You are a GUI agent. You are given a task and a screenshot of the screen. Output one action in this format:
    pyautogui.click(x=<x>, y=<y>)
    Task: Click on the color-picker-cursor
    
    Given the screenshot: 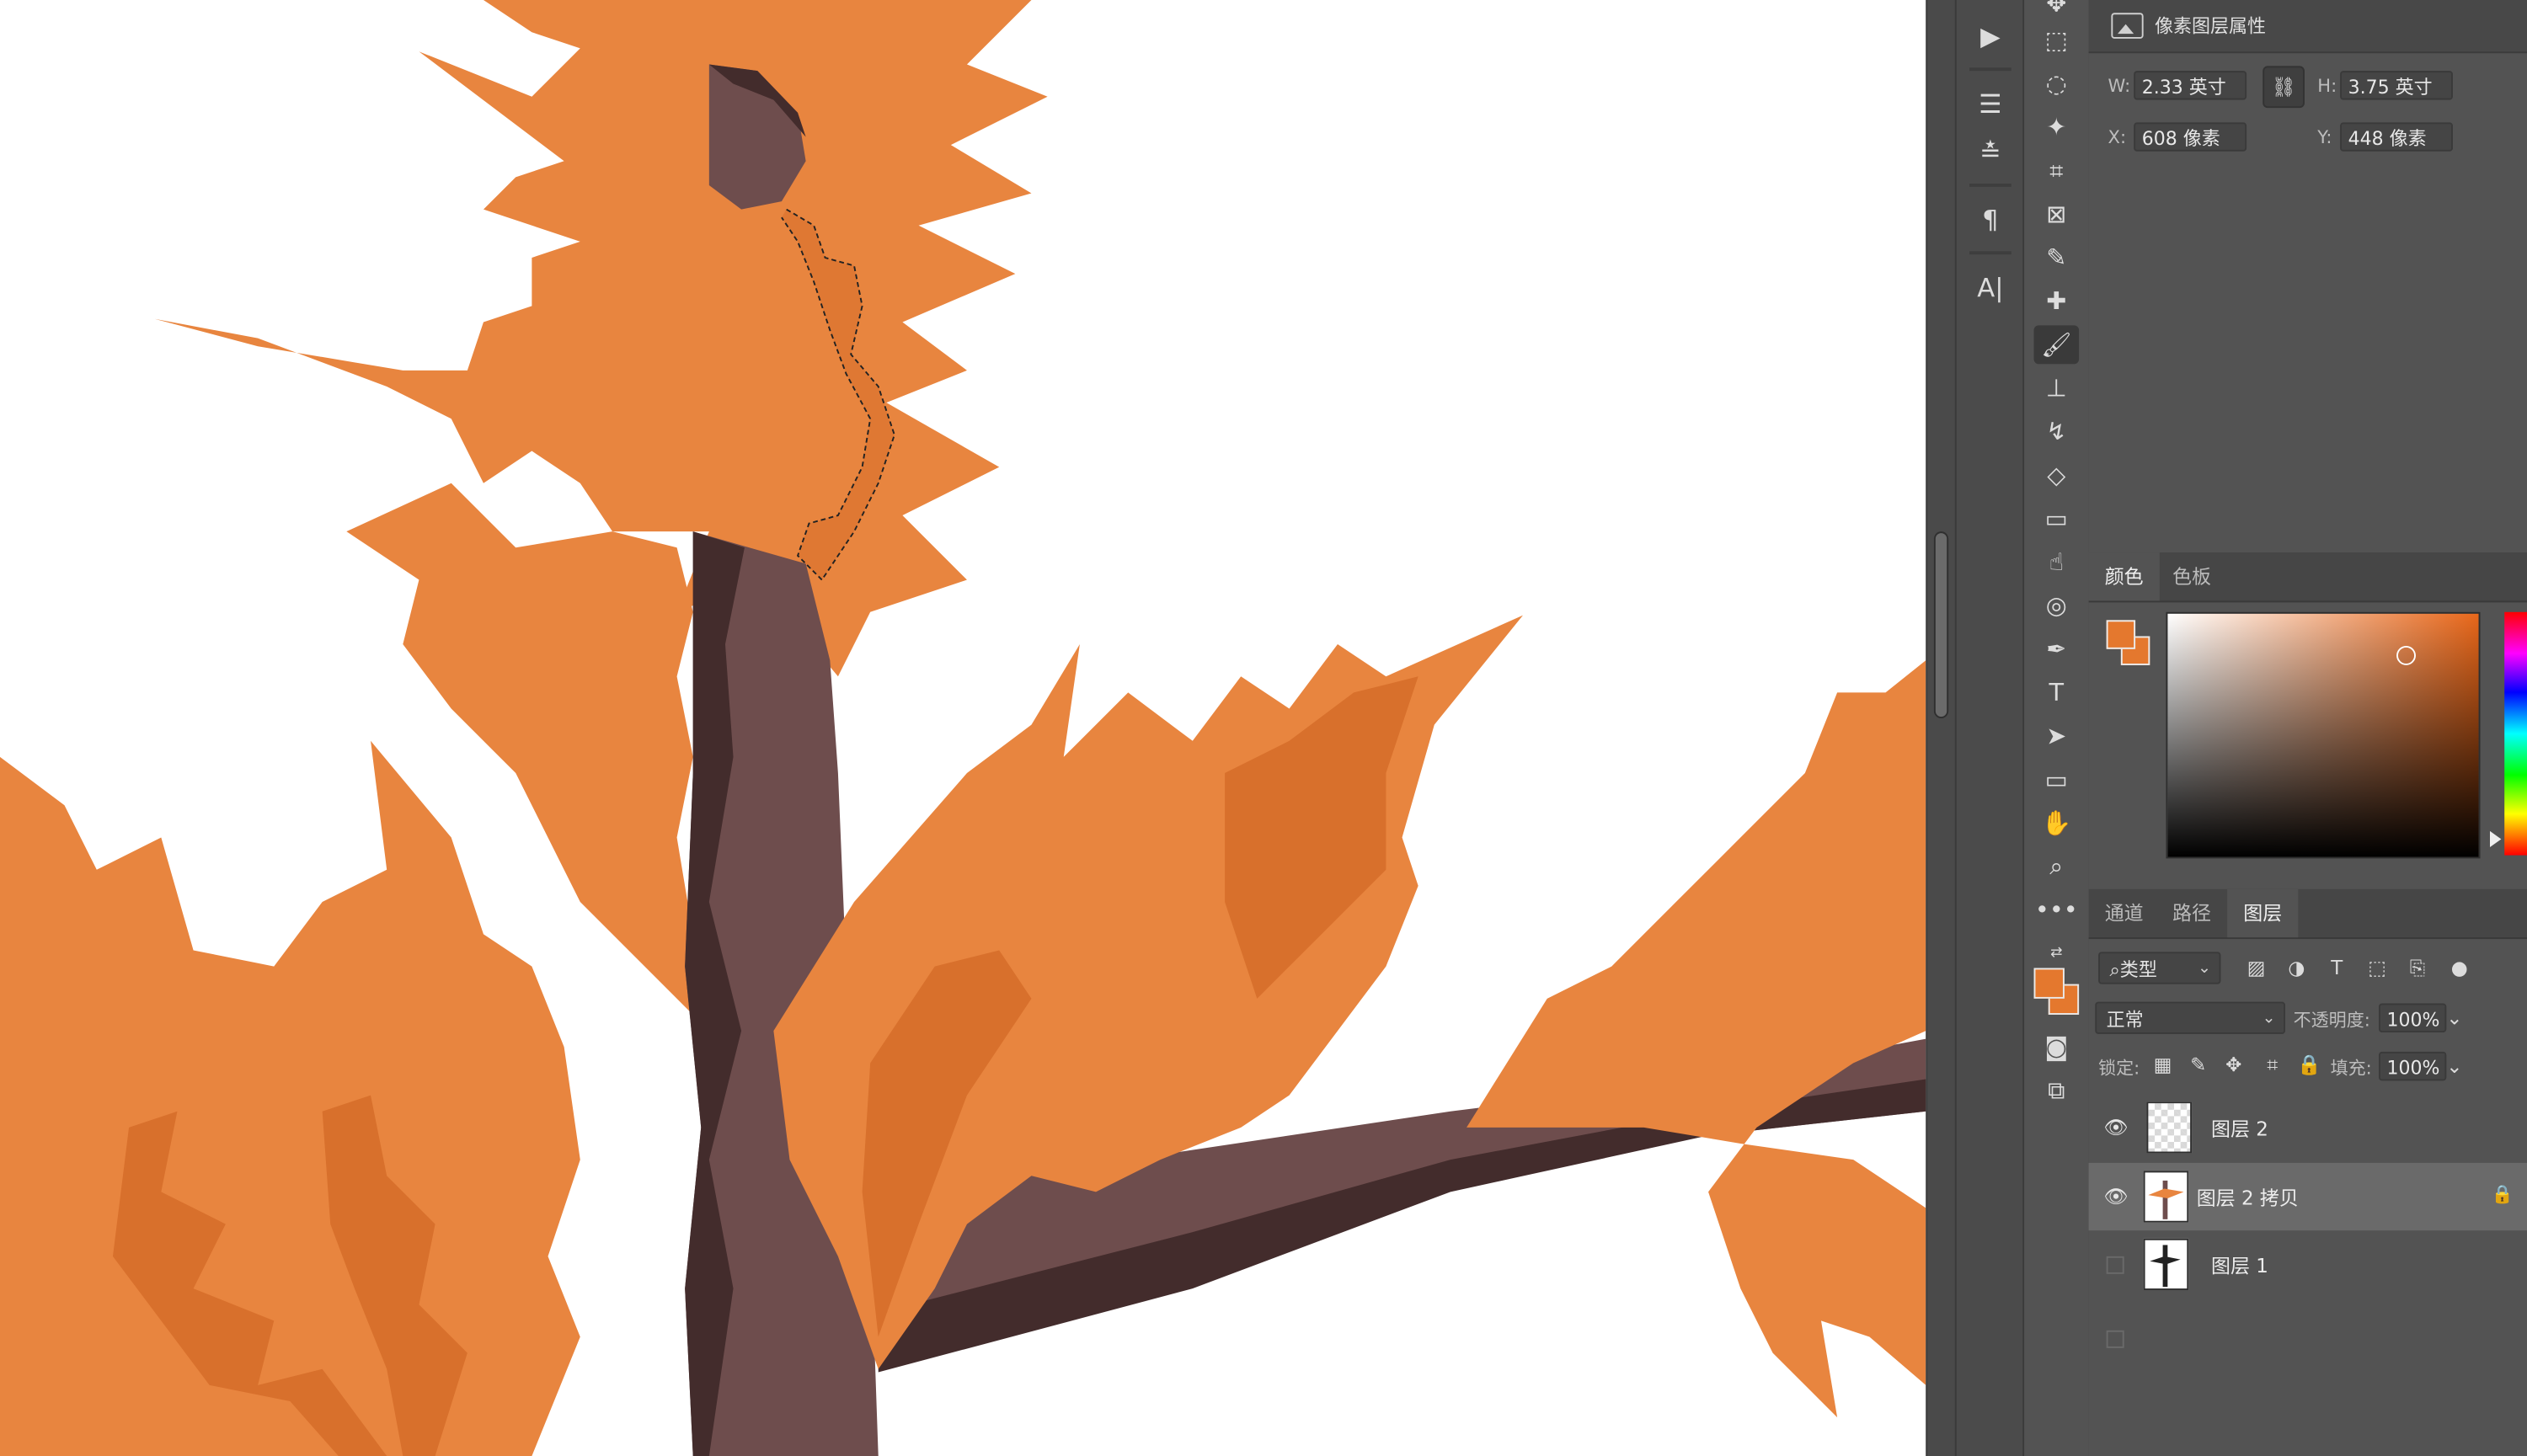 What is the action you would take?
    pyautogui.click(x=2406, y=655)
    